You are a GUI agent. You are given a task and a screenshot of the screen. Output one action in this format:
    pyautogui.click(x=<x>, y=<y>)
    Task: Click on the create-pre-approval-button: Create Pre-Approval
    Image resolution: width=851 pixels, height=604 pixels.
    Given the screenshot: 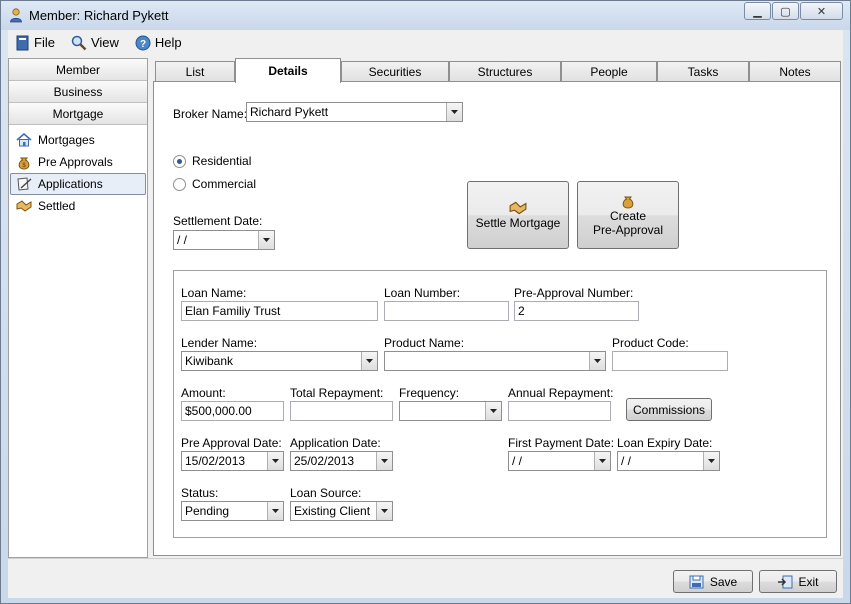 What is the action you would take?
    pyautogui.click(x=628, y=215)
    